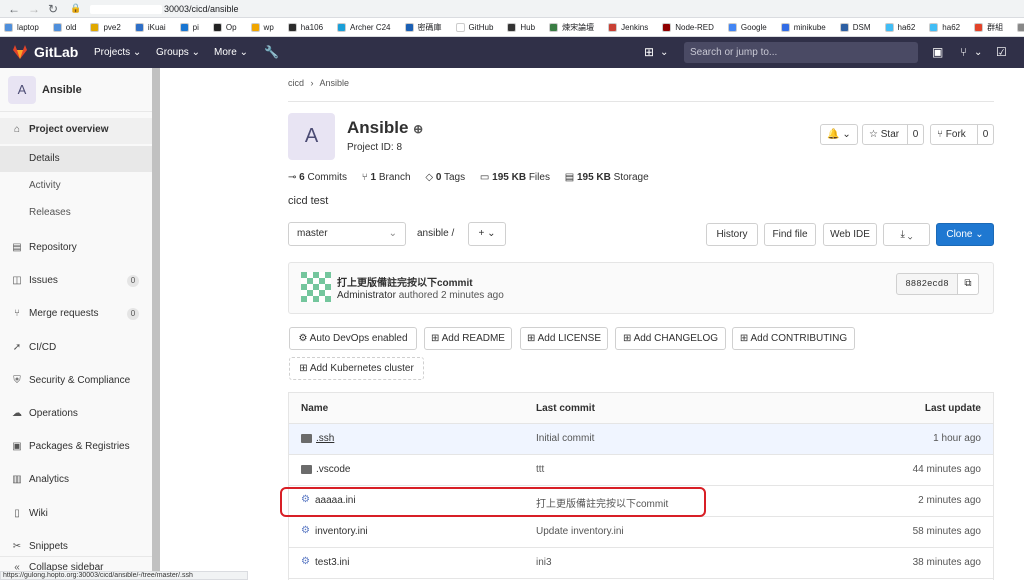 Image resolution: width=1024 pixels, height=580 pixels. I want to click on bookmark-item: pve2, so click(105, 27).